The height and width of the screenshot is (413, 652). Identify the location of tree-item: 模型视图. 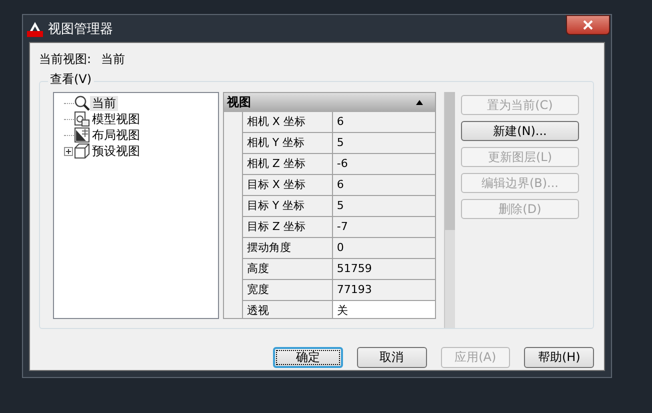
(116, 119).